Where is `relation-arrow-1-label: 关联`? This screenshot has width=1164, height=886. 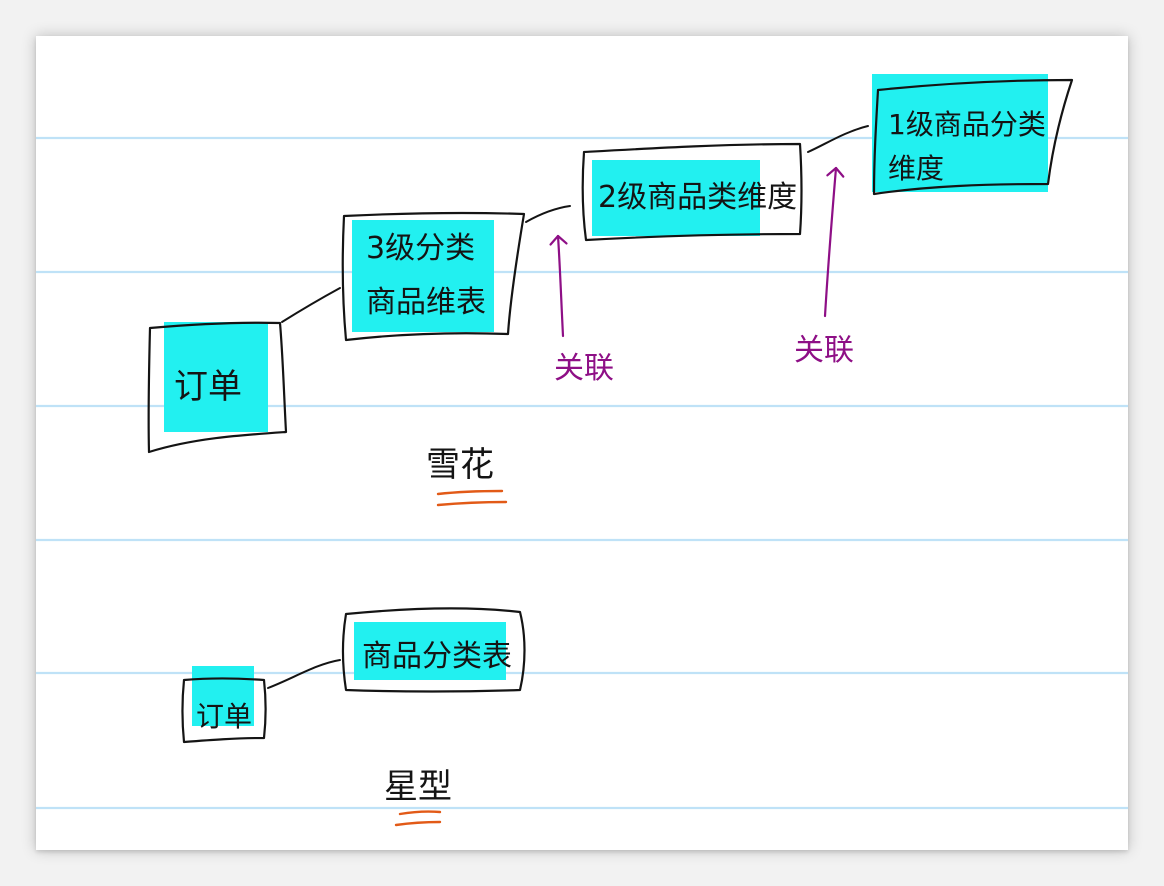 relation-arrow-1-label: 关联 is located at coordinates (584, 368).